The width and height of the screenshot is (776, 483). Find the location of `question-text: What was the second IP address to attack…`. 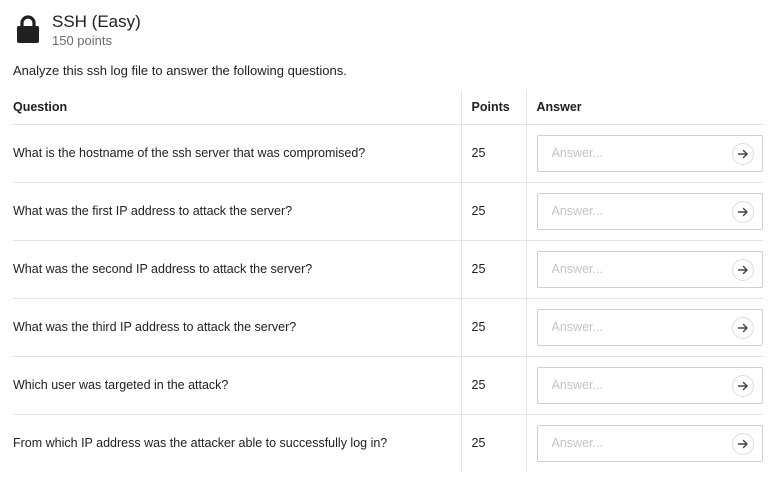

question-text: What was the second IP address to attack… is located at coordinates (237, 268).